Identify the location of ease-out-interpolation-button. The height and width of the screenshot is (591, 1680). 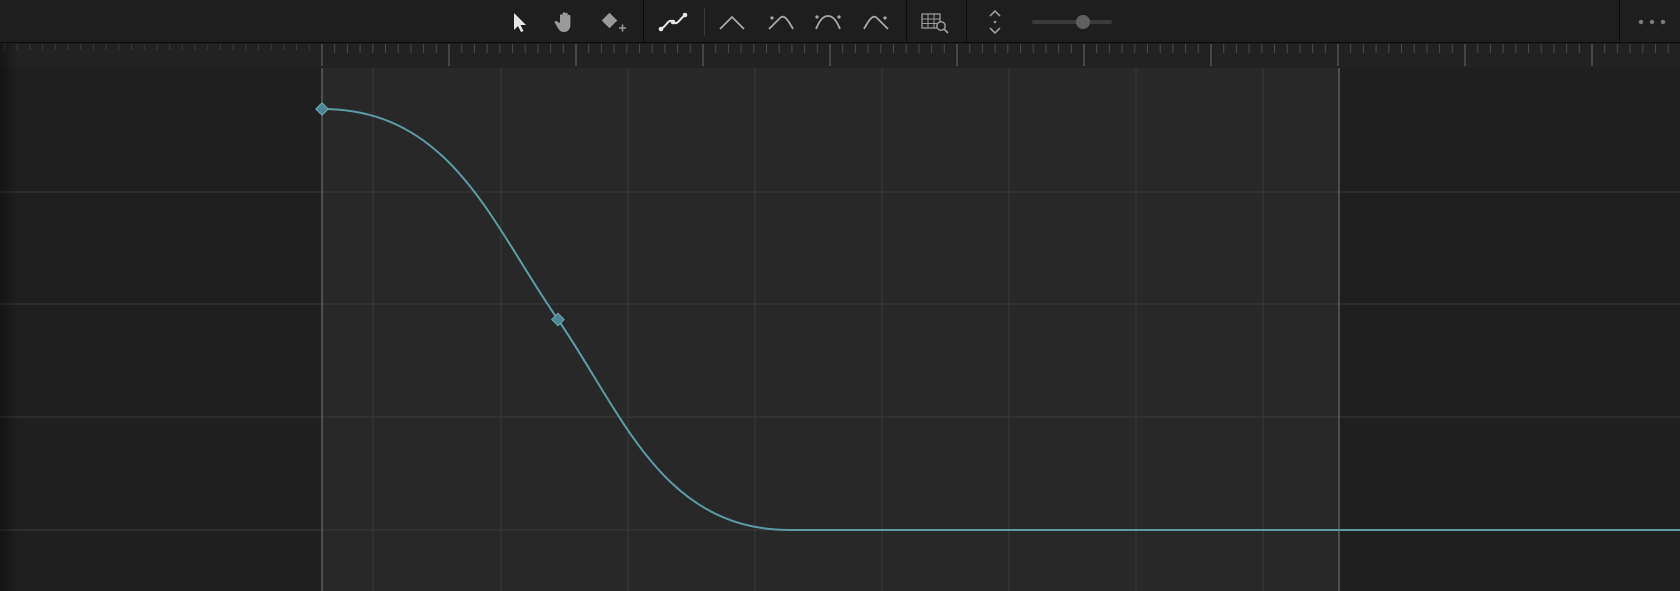
(876, 22).